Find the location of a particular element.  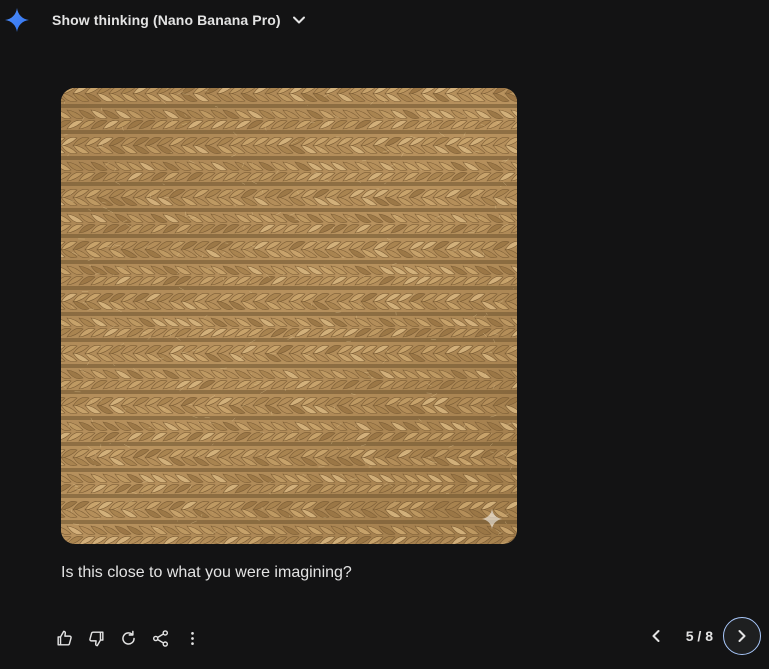

thumbs-up-button is located at coordinates (64, 638).